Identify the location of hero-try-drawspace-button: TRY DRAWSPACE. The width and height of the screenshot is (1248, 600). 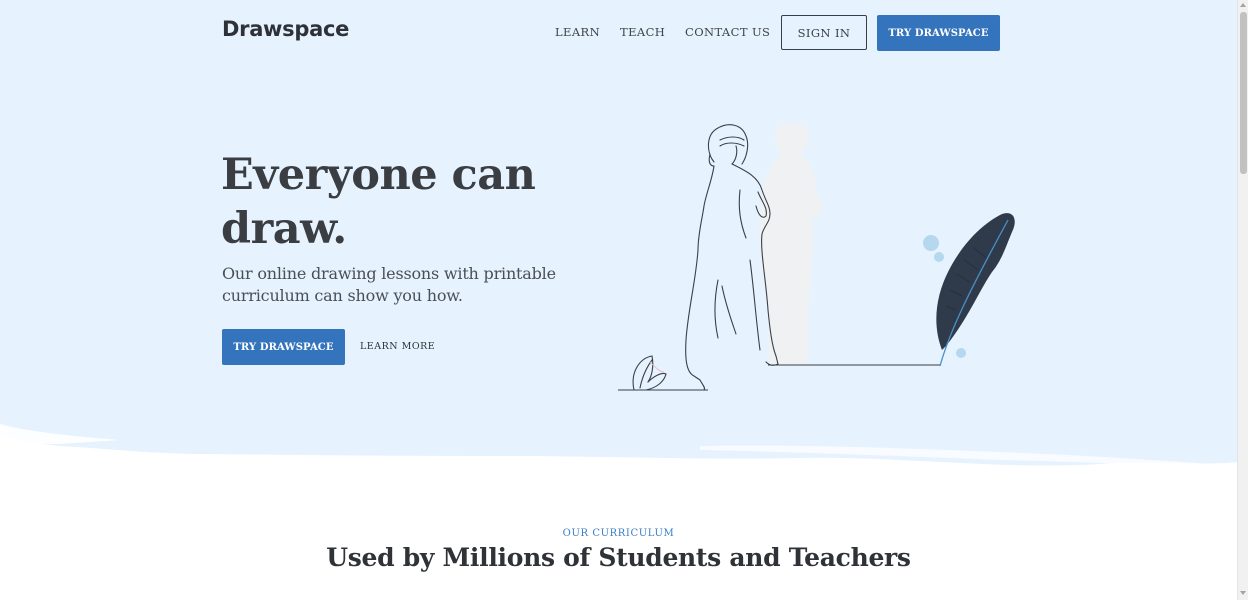
(283, 347).